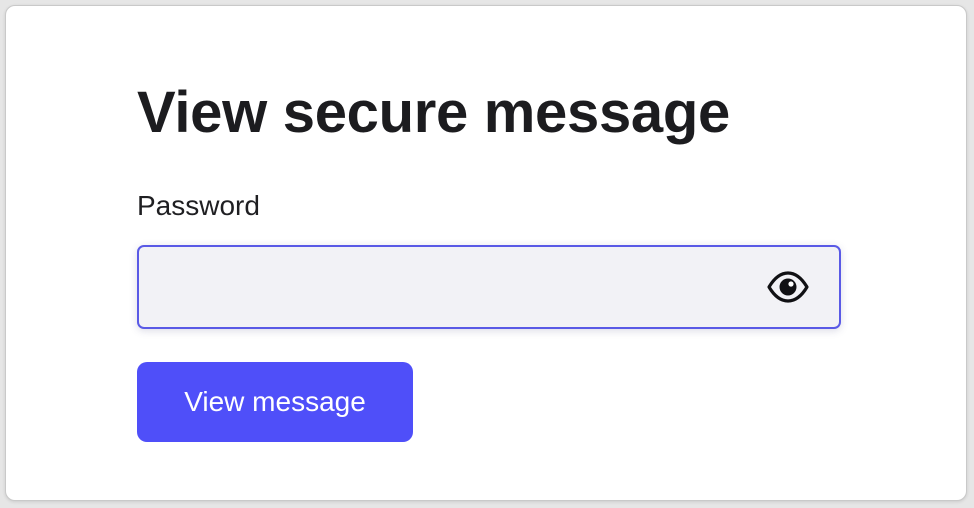 This screenshot has height=508, width=974. Describe the element at coordinates (275, 402) in the screenshot. I see `view-message-button: View message` at that location.